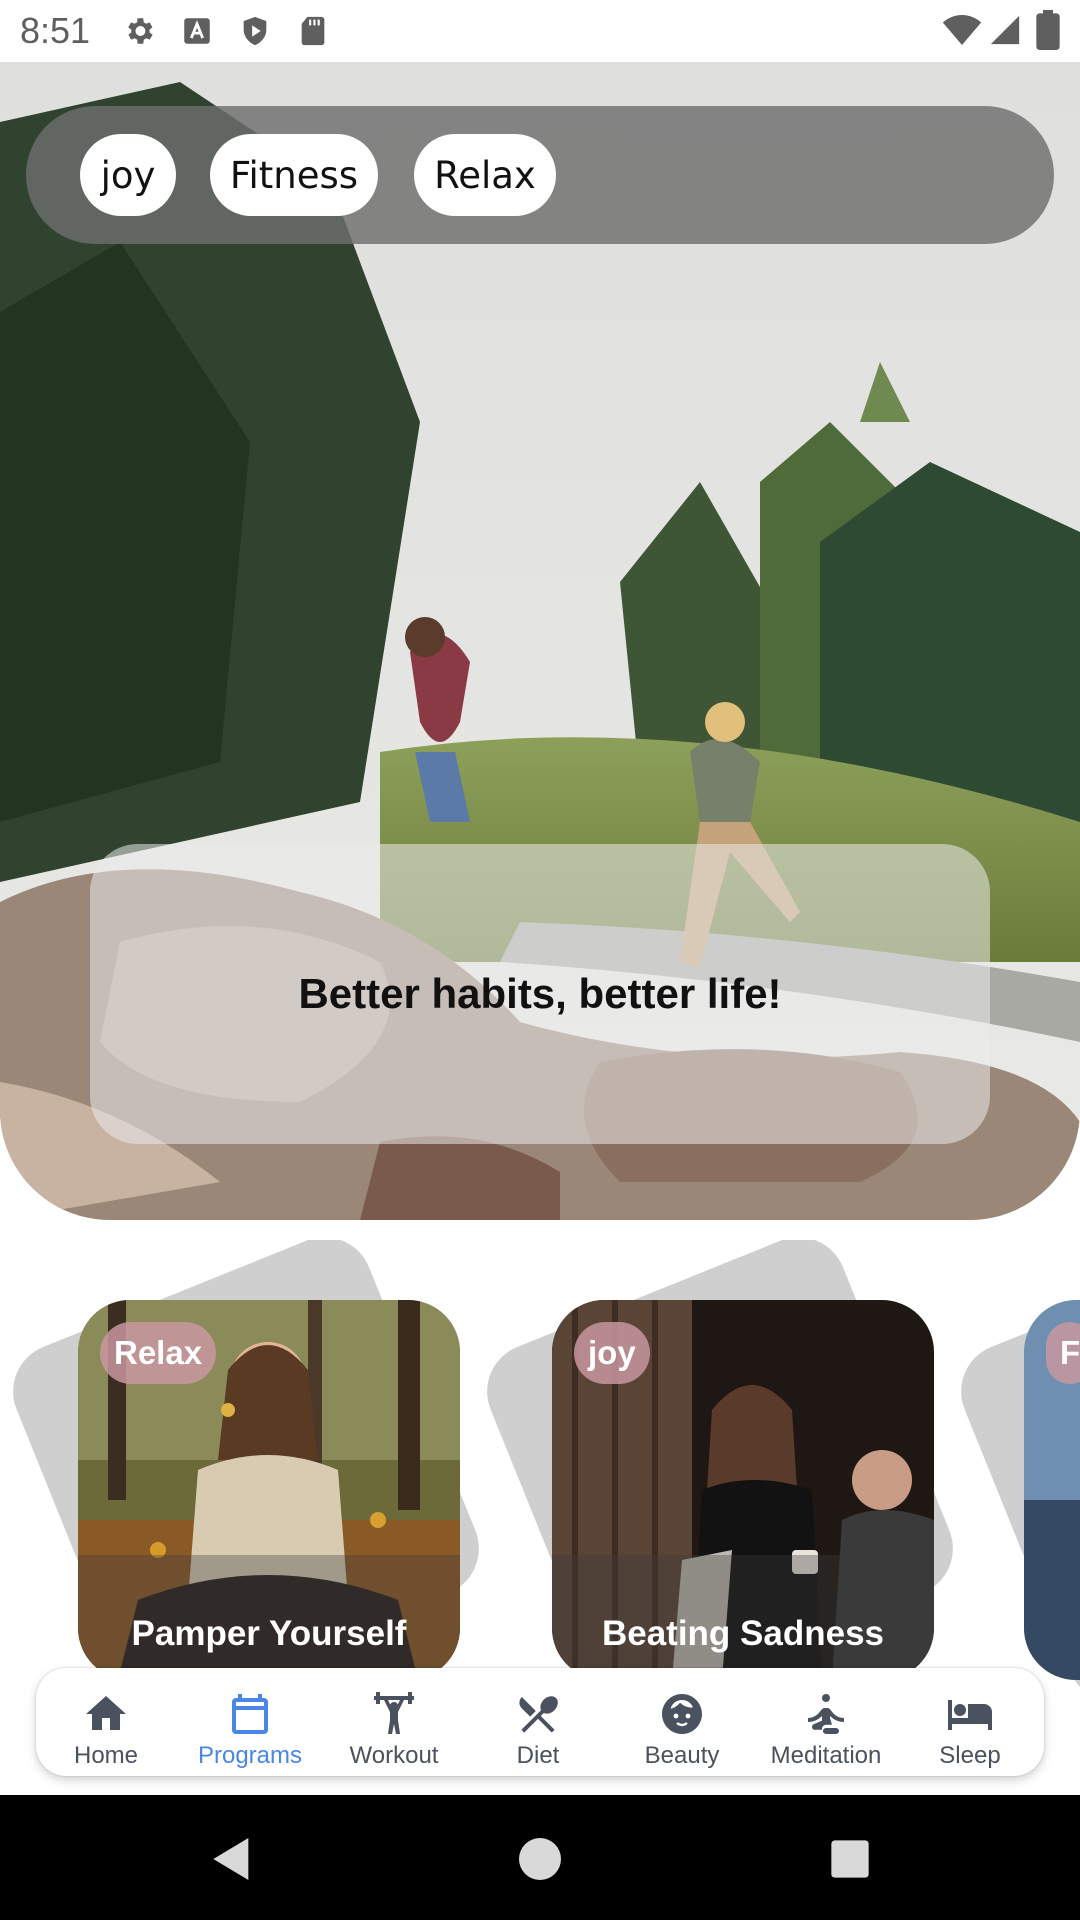  What do you see at coordinates (106, 1713) in the screenshot?
I see `home-icon` at bounding box center [106, 1713].